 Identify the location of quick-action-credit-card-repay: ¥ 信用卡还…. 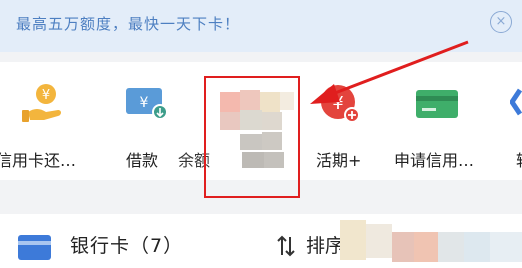
(50, 121).